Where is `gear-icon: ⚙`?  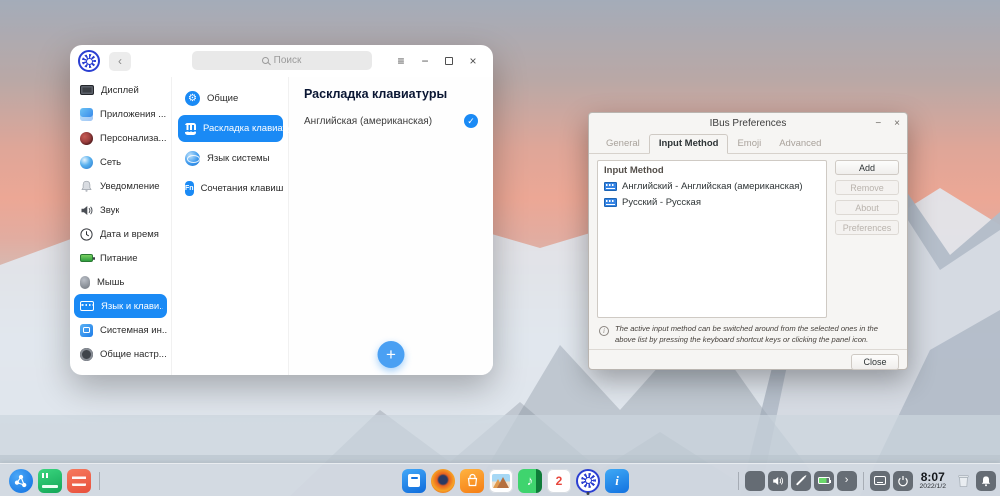
gear-icon: ⚙ is located at coordinates (192, 98).